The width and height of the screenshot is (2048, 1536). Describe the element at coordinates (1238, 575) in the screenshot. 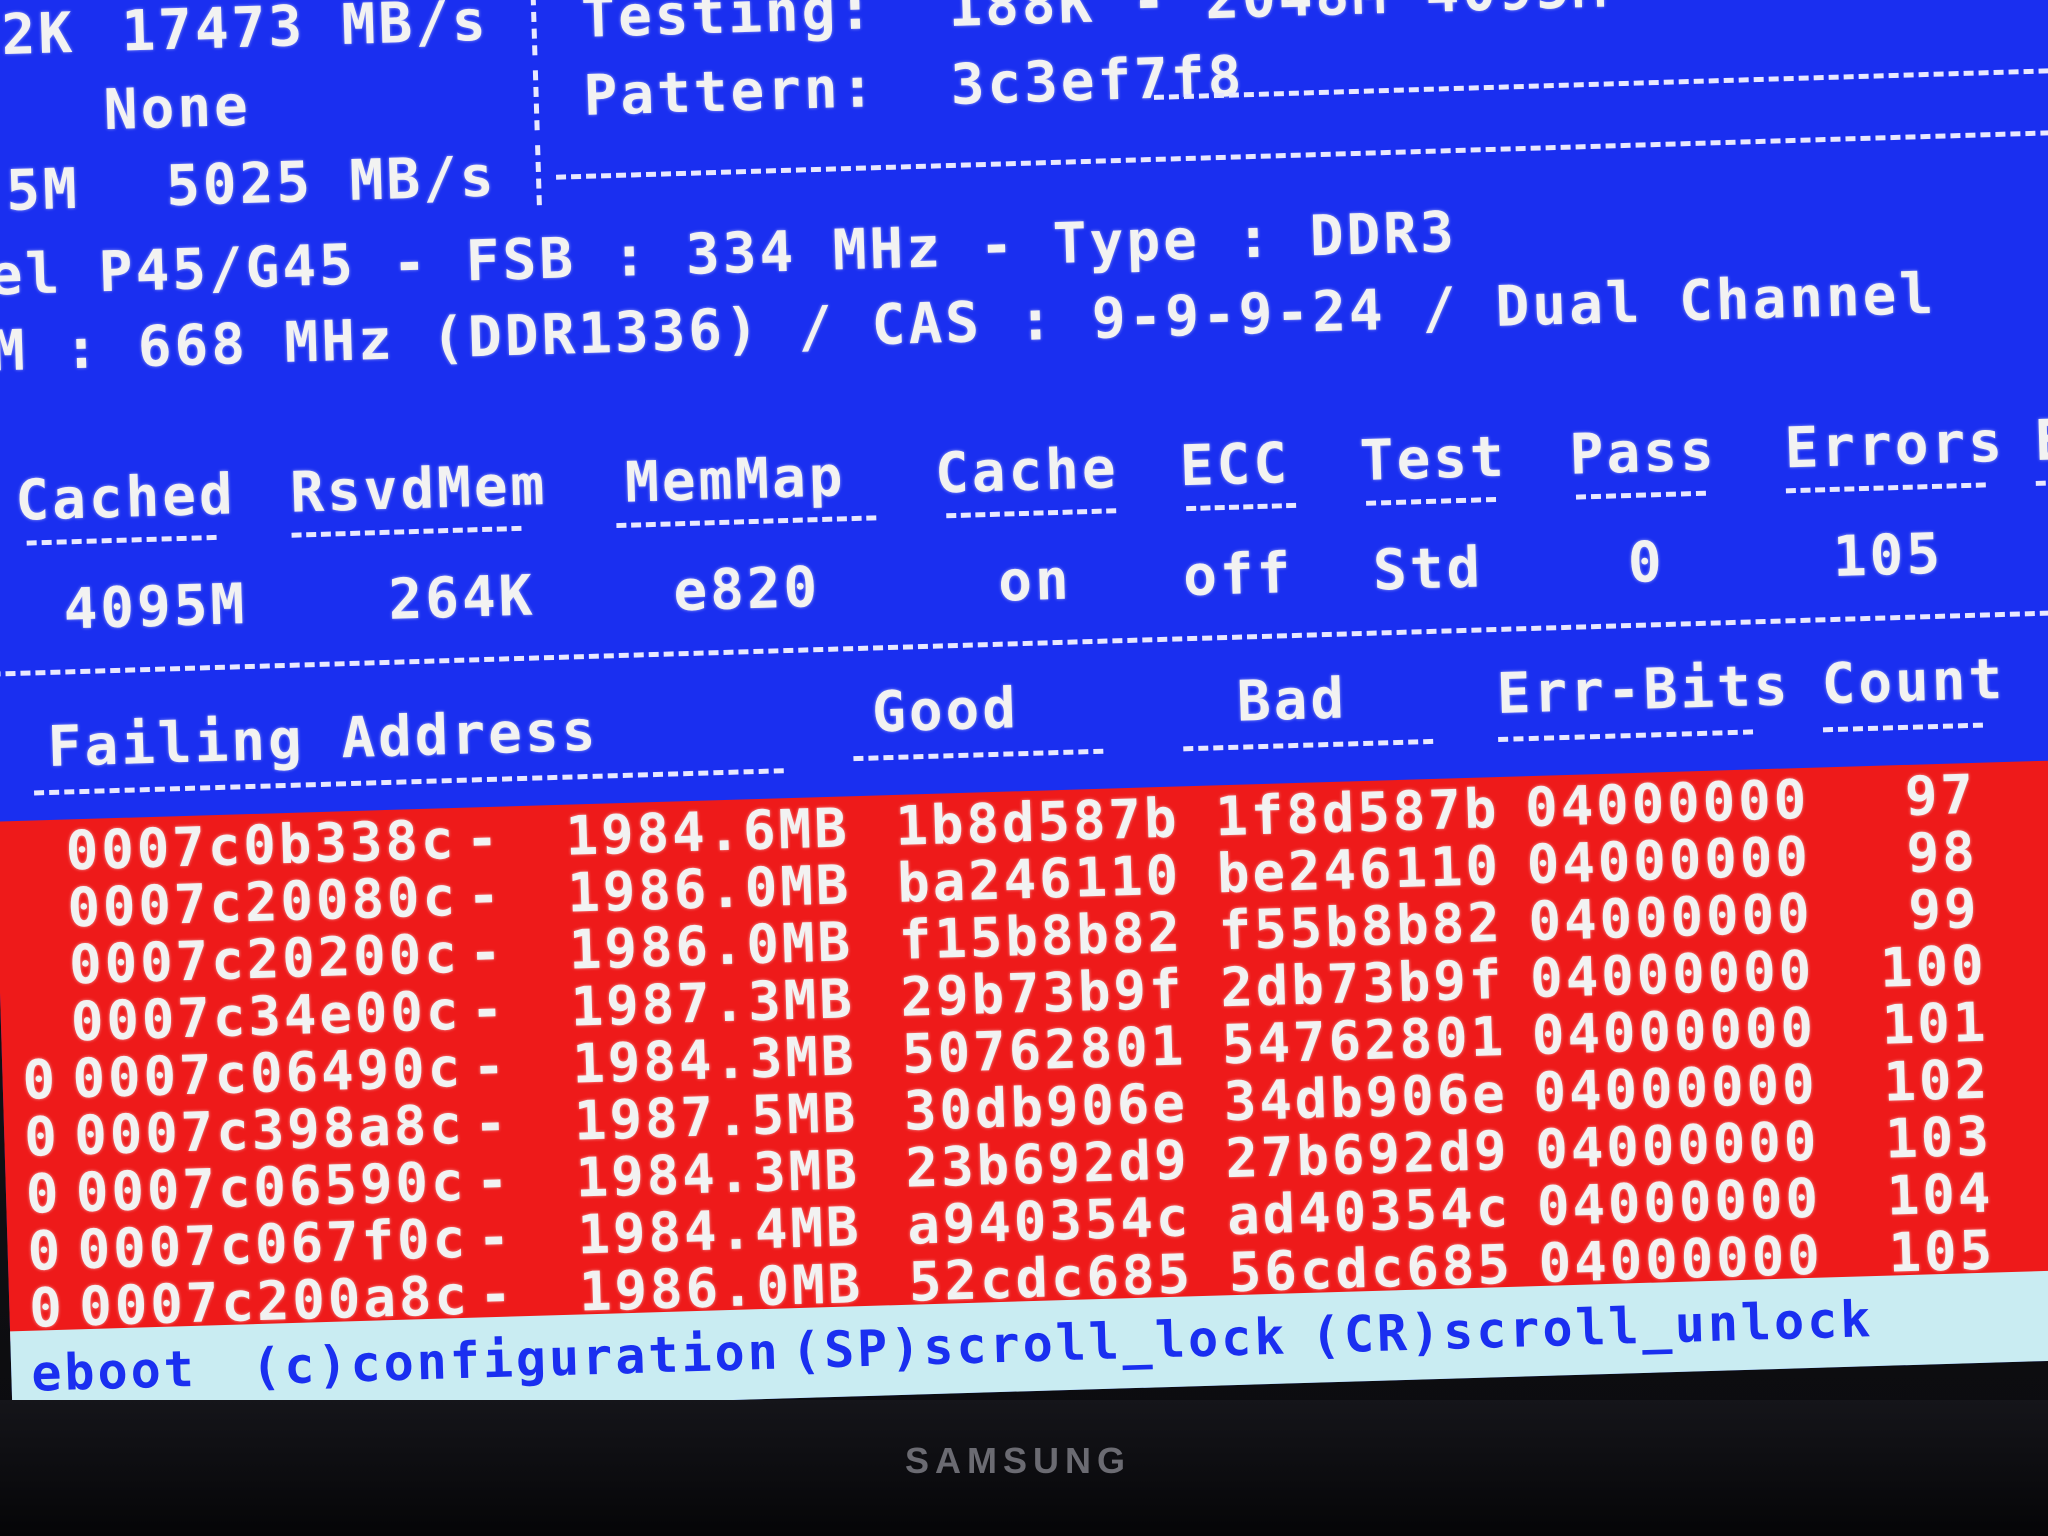

I see `stats-value-ecc: off` at that location.